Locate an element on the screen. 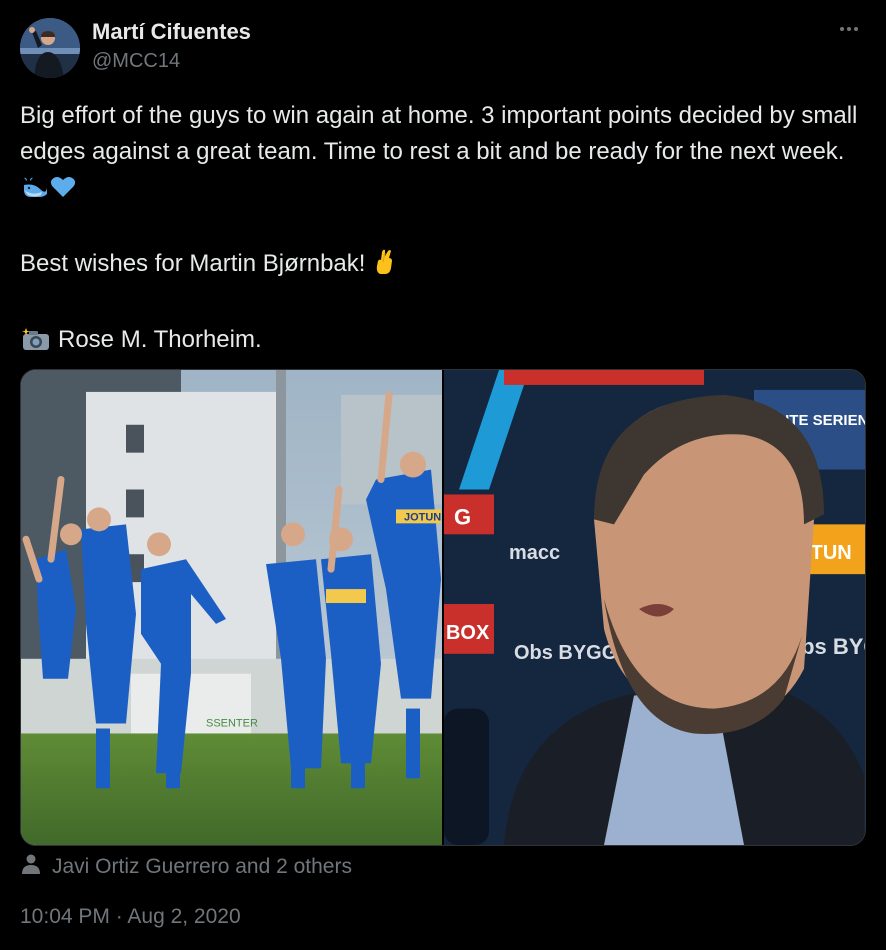 This screenshot has height=950, width=886. banner-text: SSENTER is located at coordinates (232, 724).